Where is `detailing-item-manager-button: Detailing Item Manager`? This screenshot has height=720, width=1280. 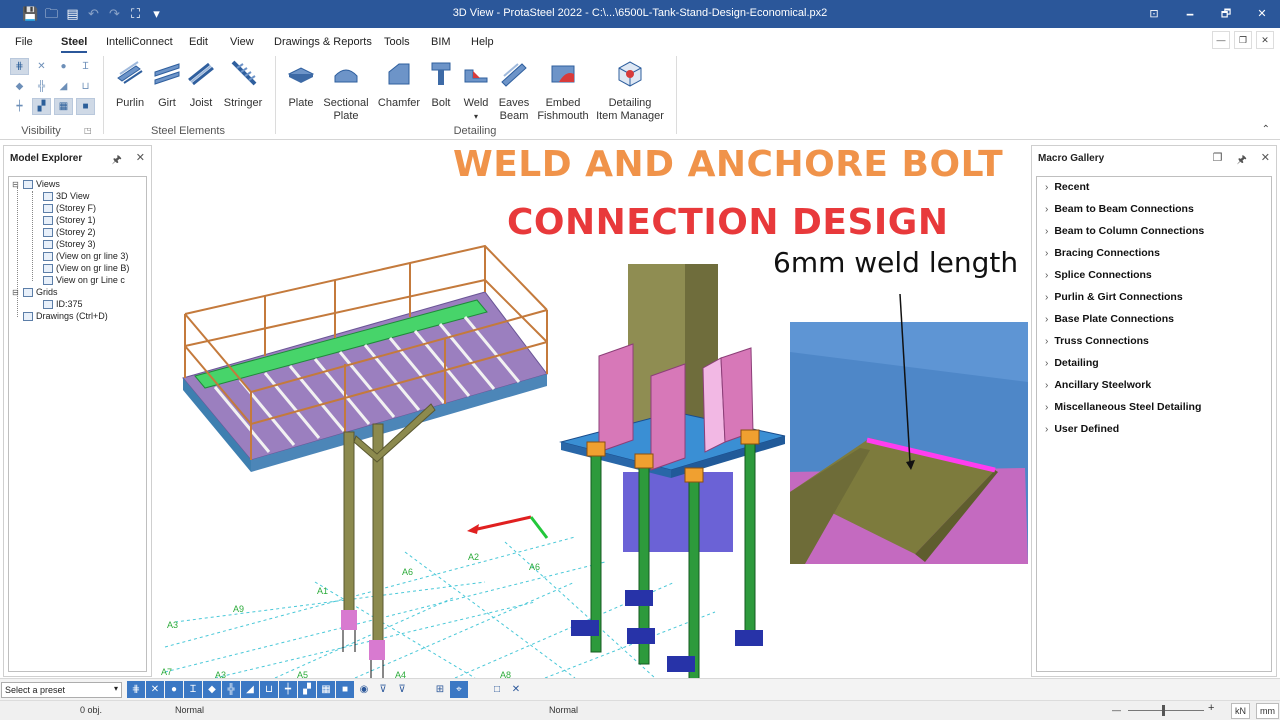
detailing-item-manager-button: Detailing Item Manager is located at coordinates (630, 91).